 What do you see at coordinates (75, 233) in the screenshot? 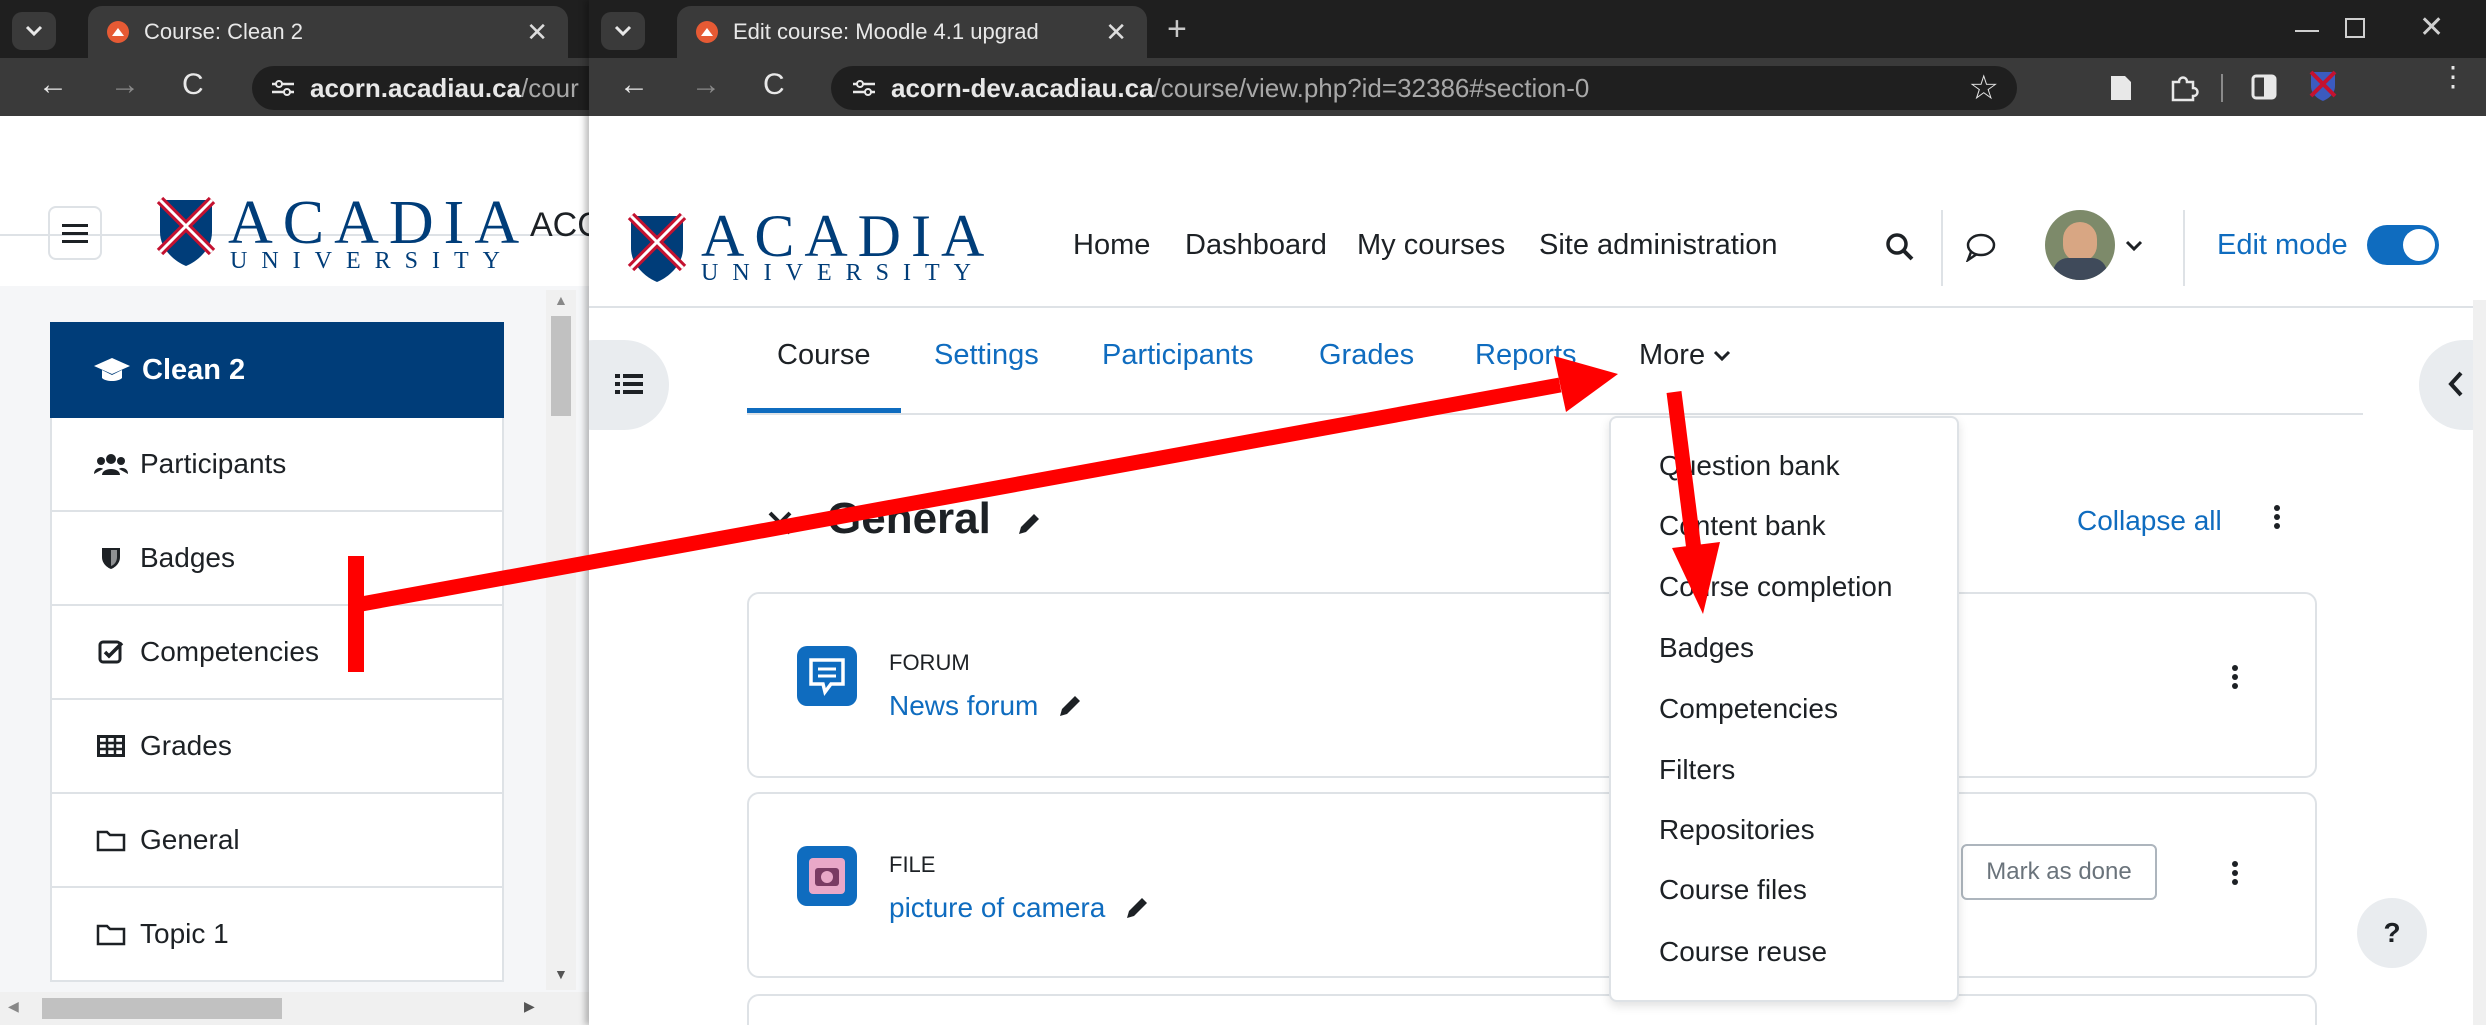
I see `drawer-toggle-button` at bounding box center [75, 233].